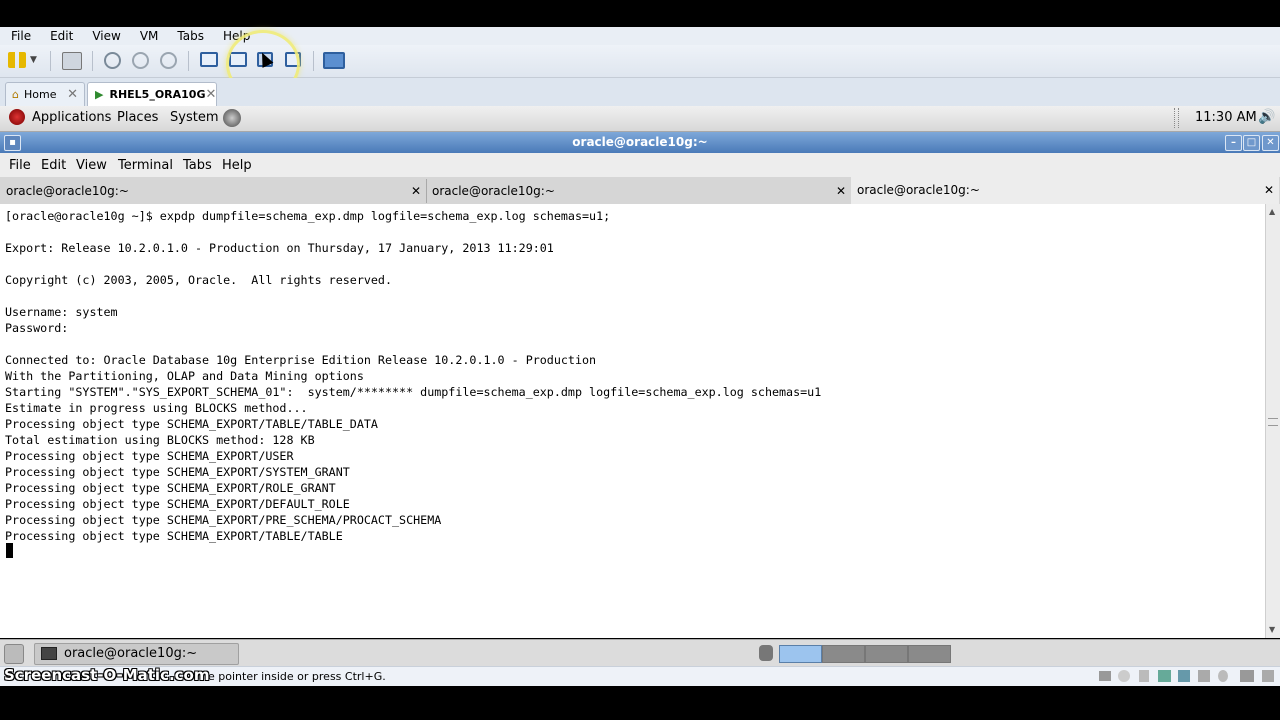 Image resolution: width=1280 pixels, height=720 pixels. I want to click on terminal-titlebar: ▪ oracle@oracle10g:~ – □ ✕, so click(640, 142).